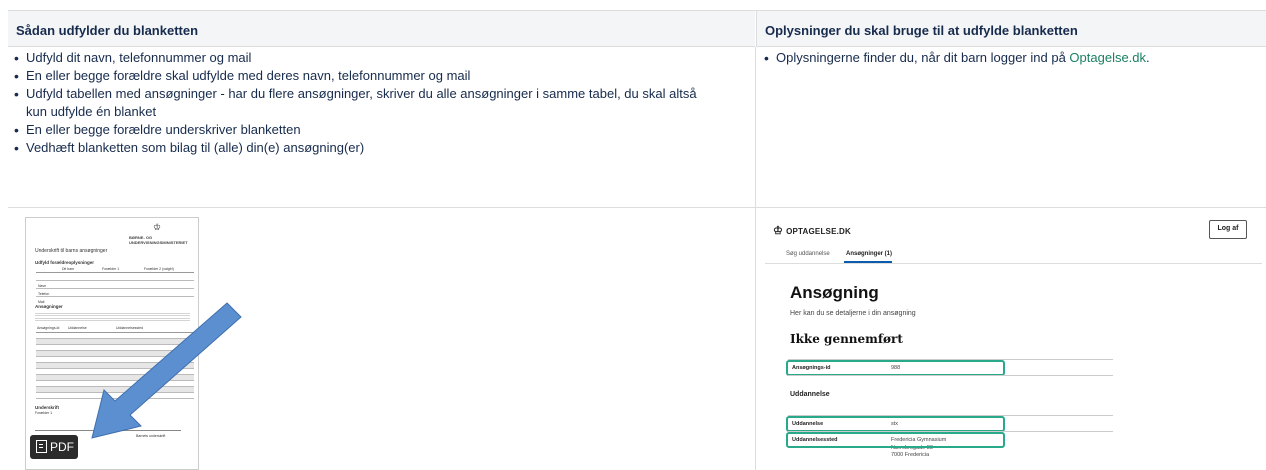  Describe the element at coordinates (755, 258) in the screenshot. I see `column-divider` at that location.